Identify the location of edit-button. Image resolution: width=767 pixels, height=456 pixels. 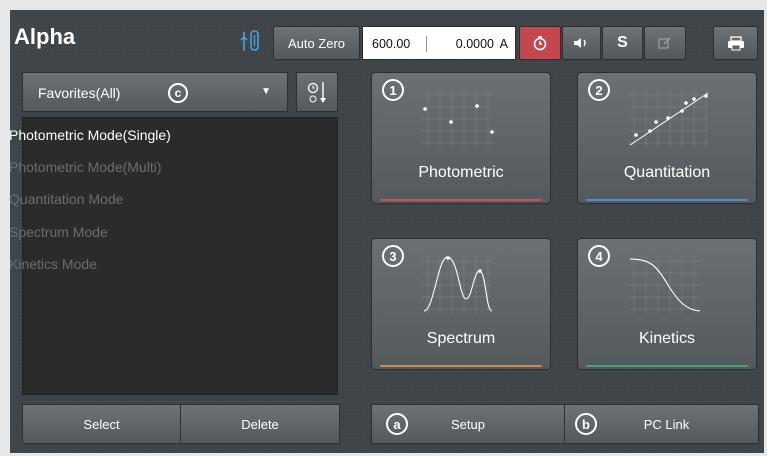
(665, 43).